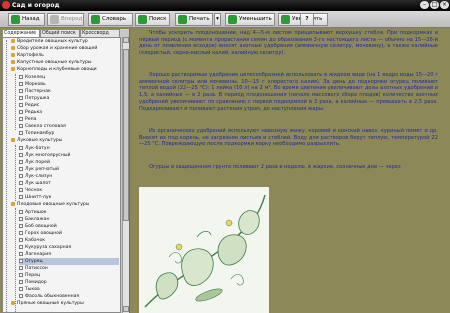 Image resolution: width=450 pixels, height=313 pixels. What do you see at coordinates (40, 233) in the screenshot?
I see `tree-item: Горох овощной` at bounding box center [40, 233].